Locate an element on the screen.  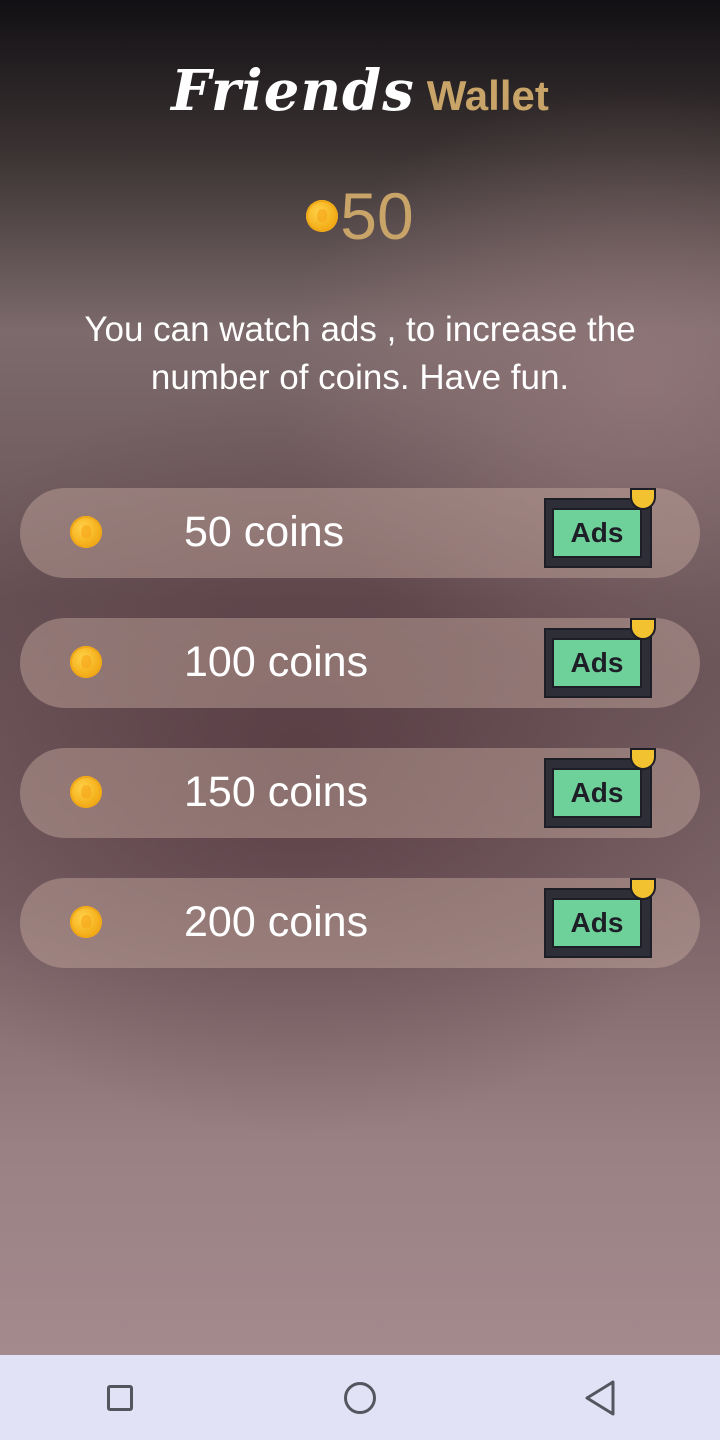
offer-row-50: 50 coins Ads is located at coordinates (360, 533).